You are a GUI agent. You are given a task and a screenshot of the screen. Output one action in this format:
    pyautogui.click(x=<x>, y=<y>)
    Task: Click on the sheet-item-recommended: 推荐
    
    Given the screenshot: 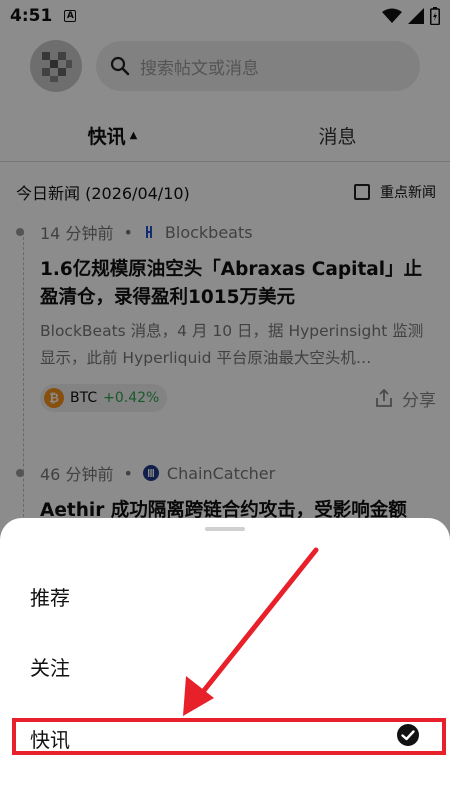 What is the action you would take?
    pyautogui.click(x=50, y=596)
    